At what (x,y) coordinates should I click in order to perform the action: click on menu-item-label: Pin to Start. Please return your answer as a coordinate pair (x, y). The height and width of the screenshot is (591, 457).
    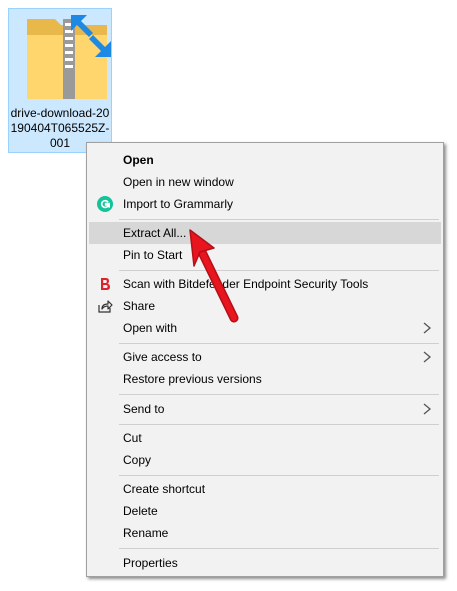
    Looking at the image, I should click on (153, 255).